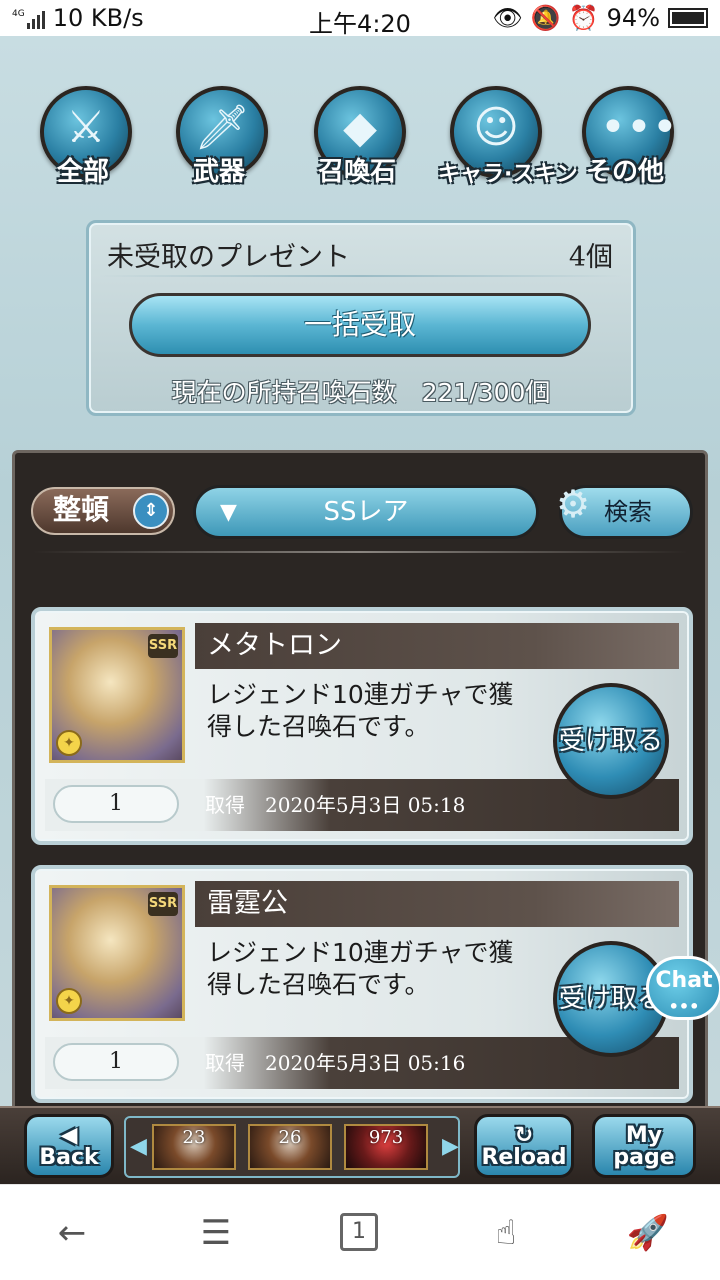 This screenshot has height=1280, width=720. Describe the element at coordinates (103, 511) in the screenshot. I see `sort-button: 整頓 ⇕` at that location.